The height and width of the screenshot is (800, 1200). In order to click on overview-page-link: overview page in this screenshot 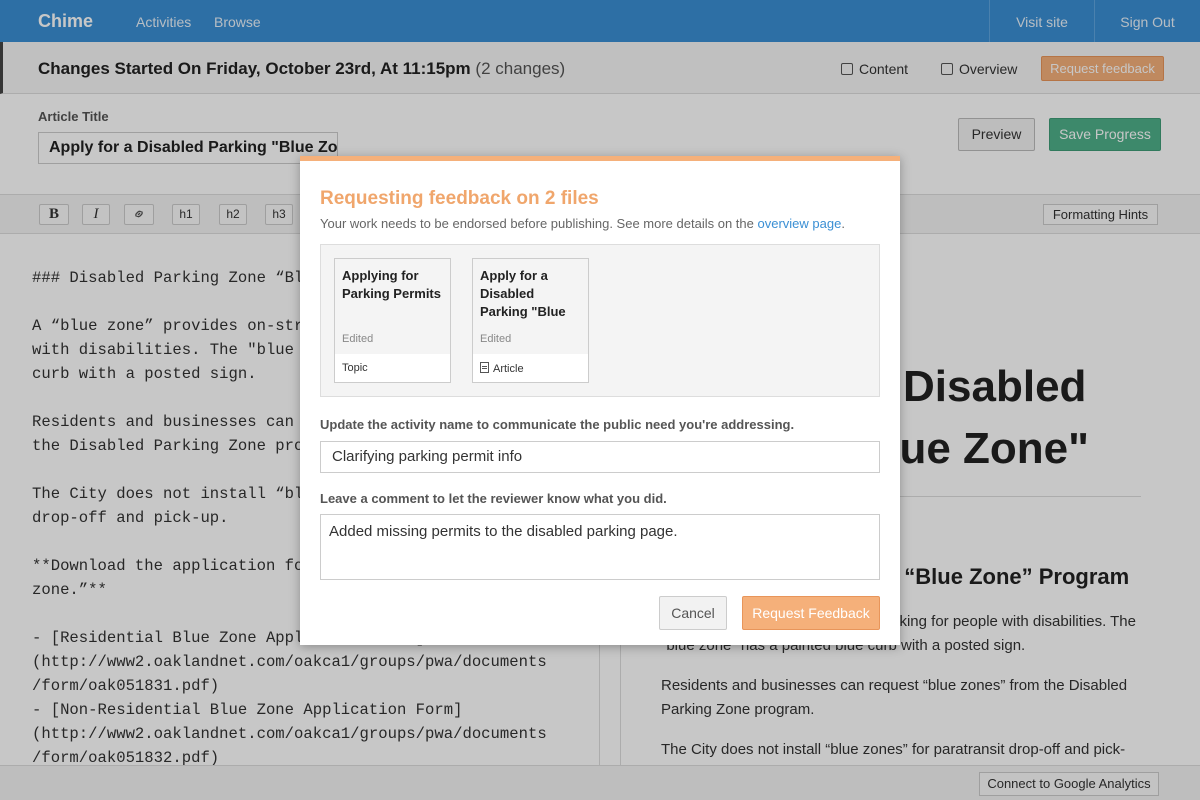, I will do `click(800, 223)`.